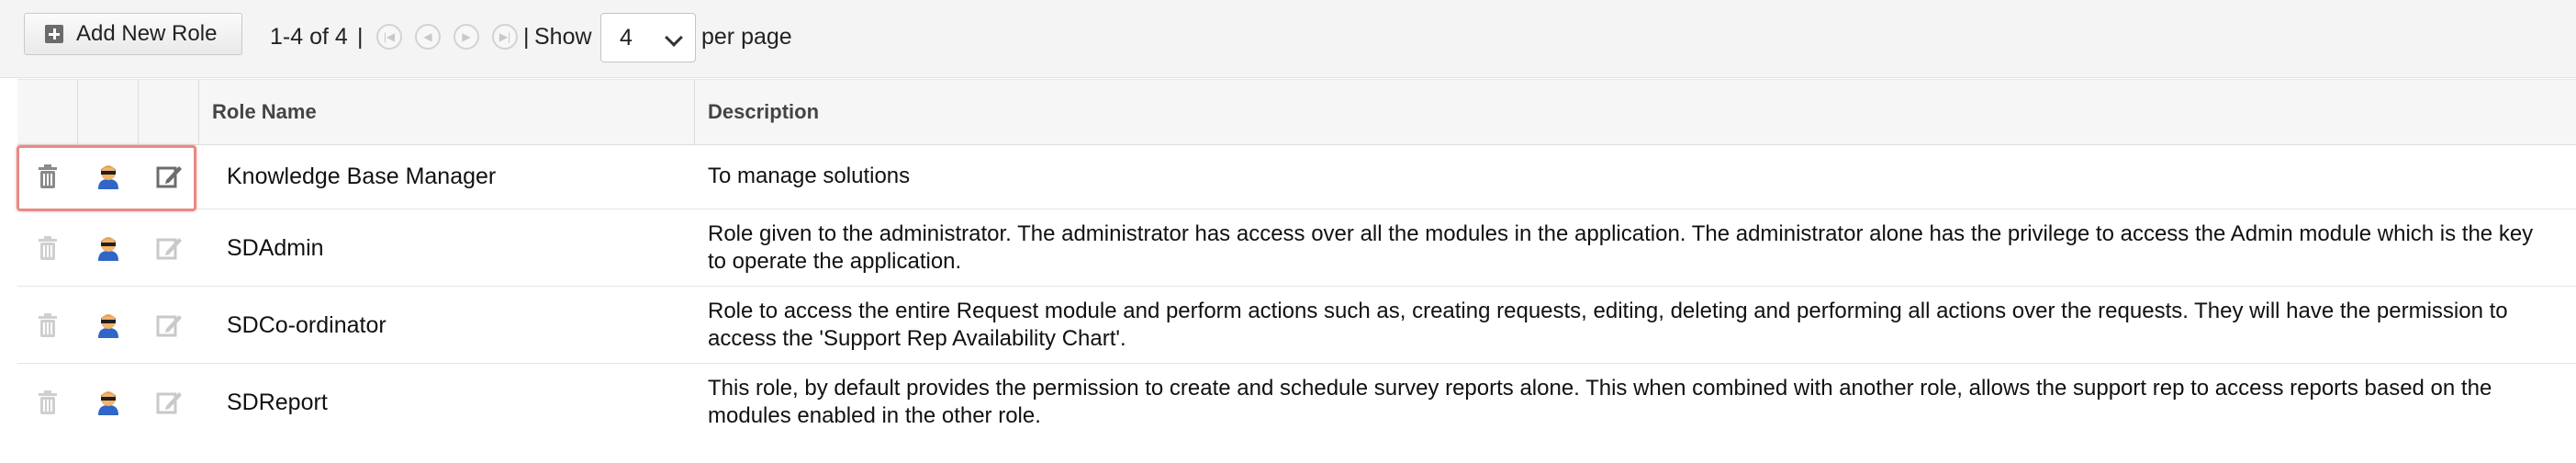 The image size is (2576, 463). What do you see at coordinates (361, 176) in the screenshot?
I see `role-name: Knowledge Base Manager` at bounding box center [361, 176].